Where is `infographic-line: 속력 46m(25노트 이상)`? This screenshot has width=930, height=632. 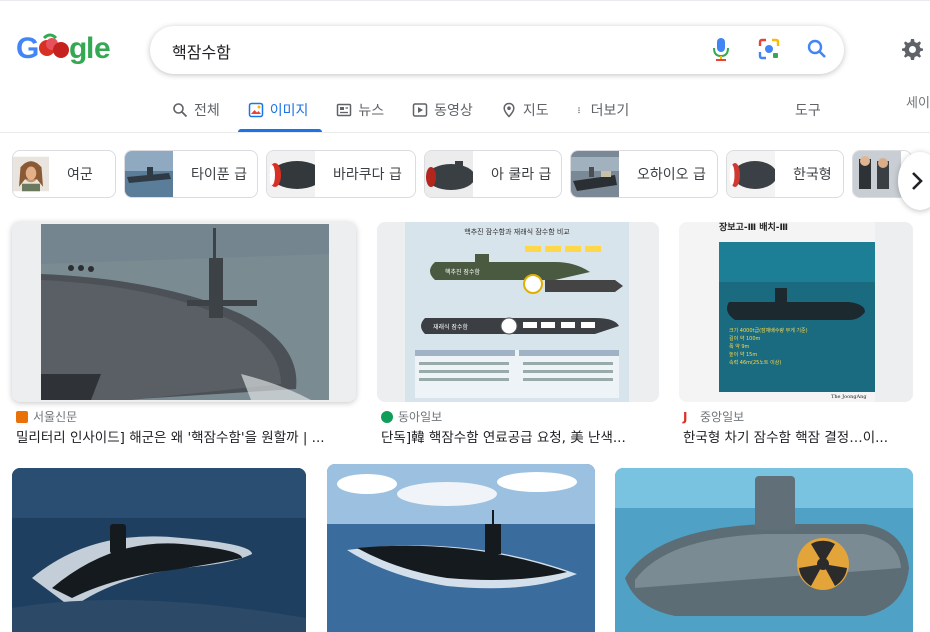
infographic-line: 속력 46m(25노트 이상) is located at coordinates (755, 362).